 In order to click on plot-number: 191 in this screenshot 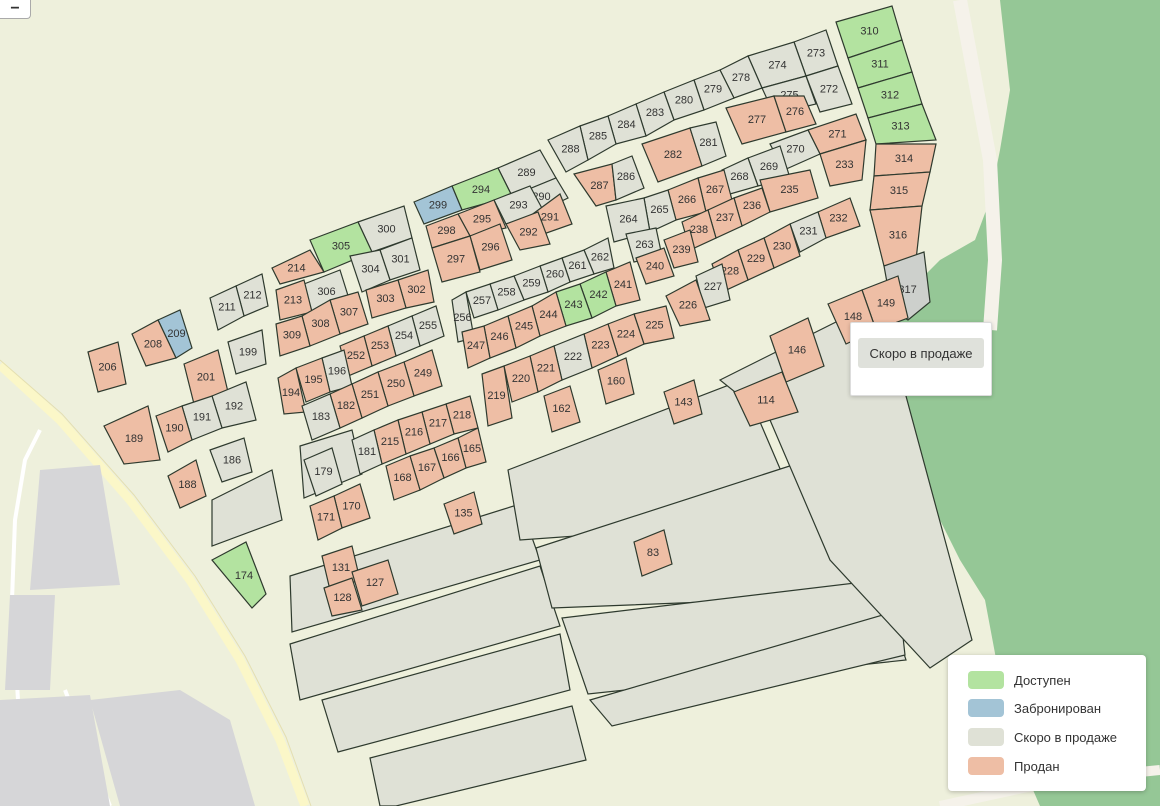, I will do `click(202, 417)`.